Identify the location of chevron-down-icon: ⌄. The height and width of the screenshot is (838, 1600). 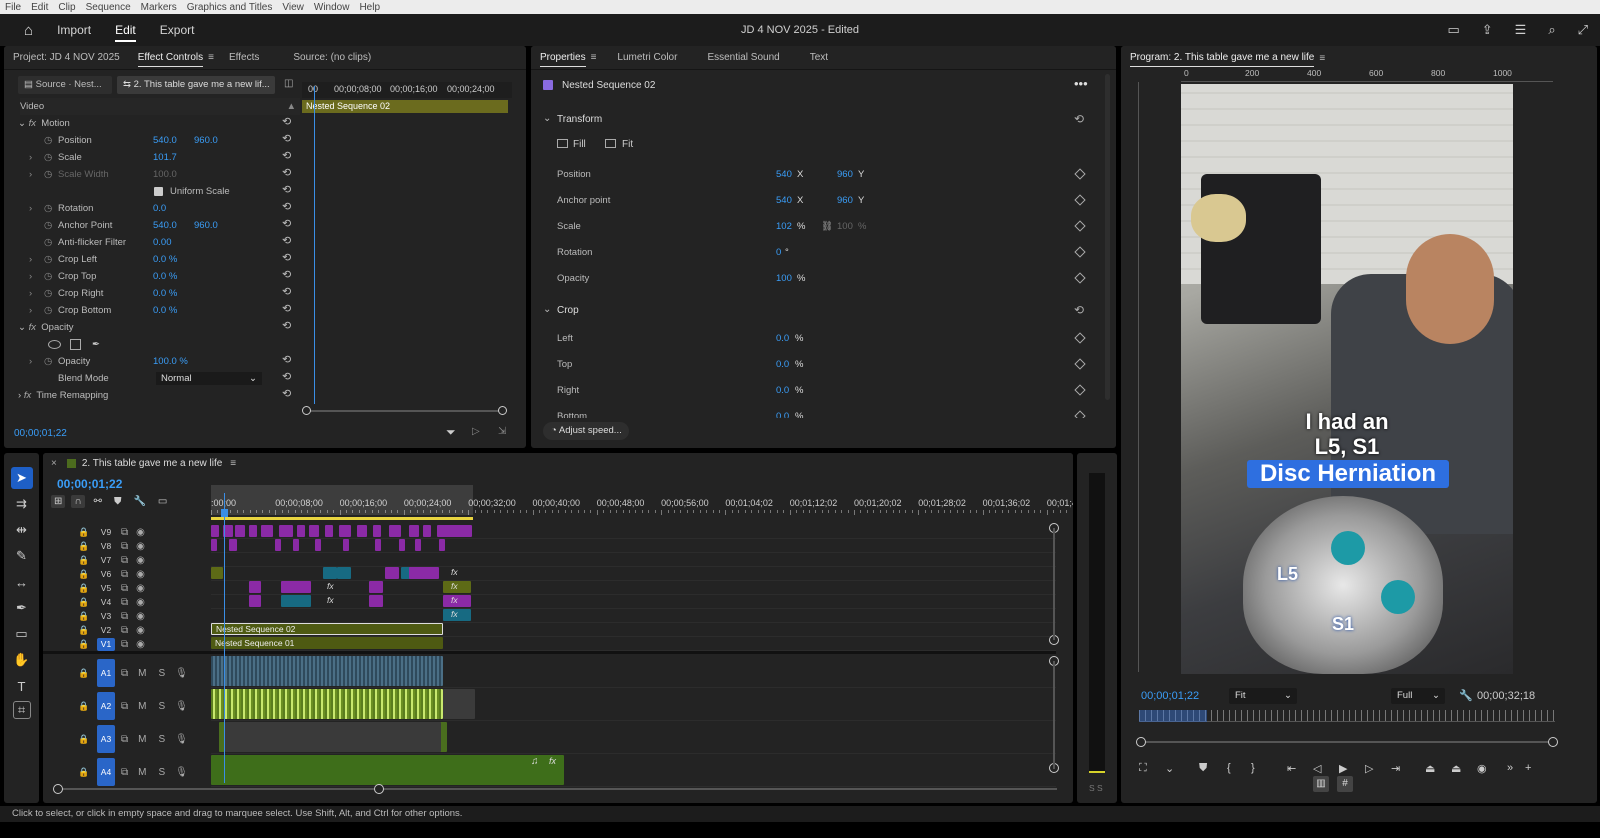
(547, 118).